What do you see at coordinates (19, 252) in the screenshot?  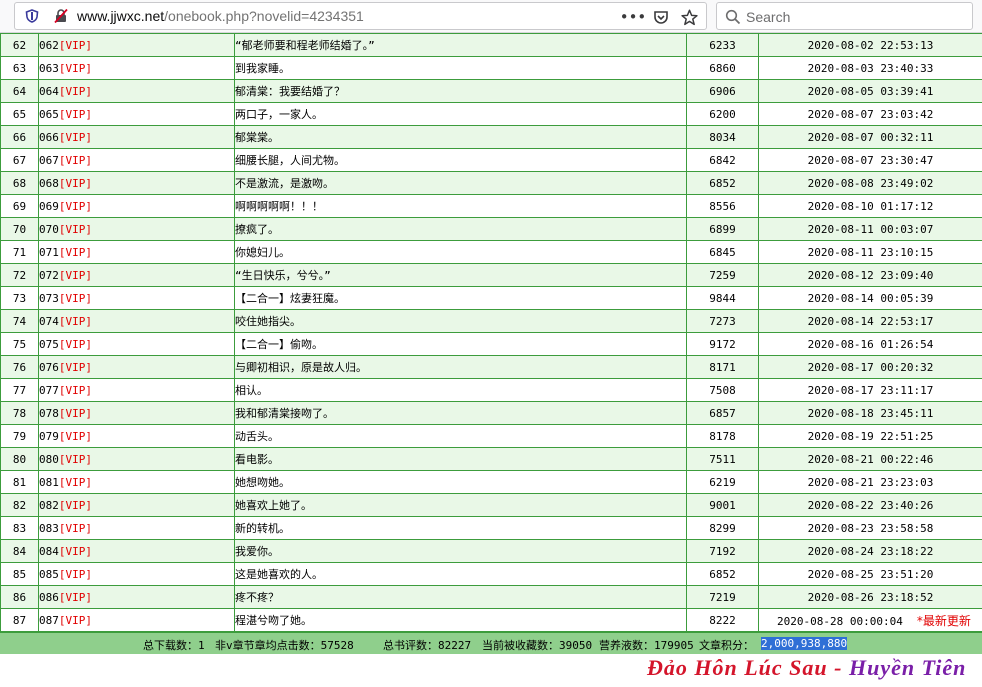 I see `chapter-index: 71` at bounding box center [19, 252].